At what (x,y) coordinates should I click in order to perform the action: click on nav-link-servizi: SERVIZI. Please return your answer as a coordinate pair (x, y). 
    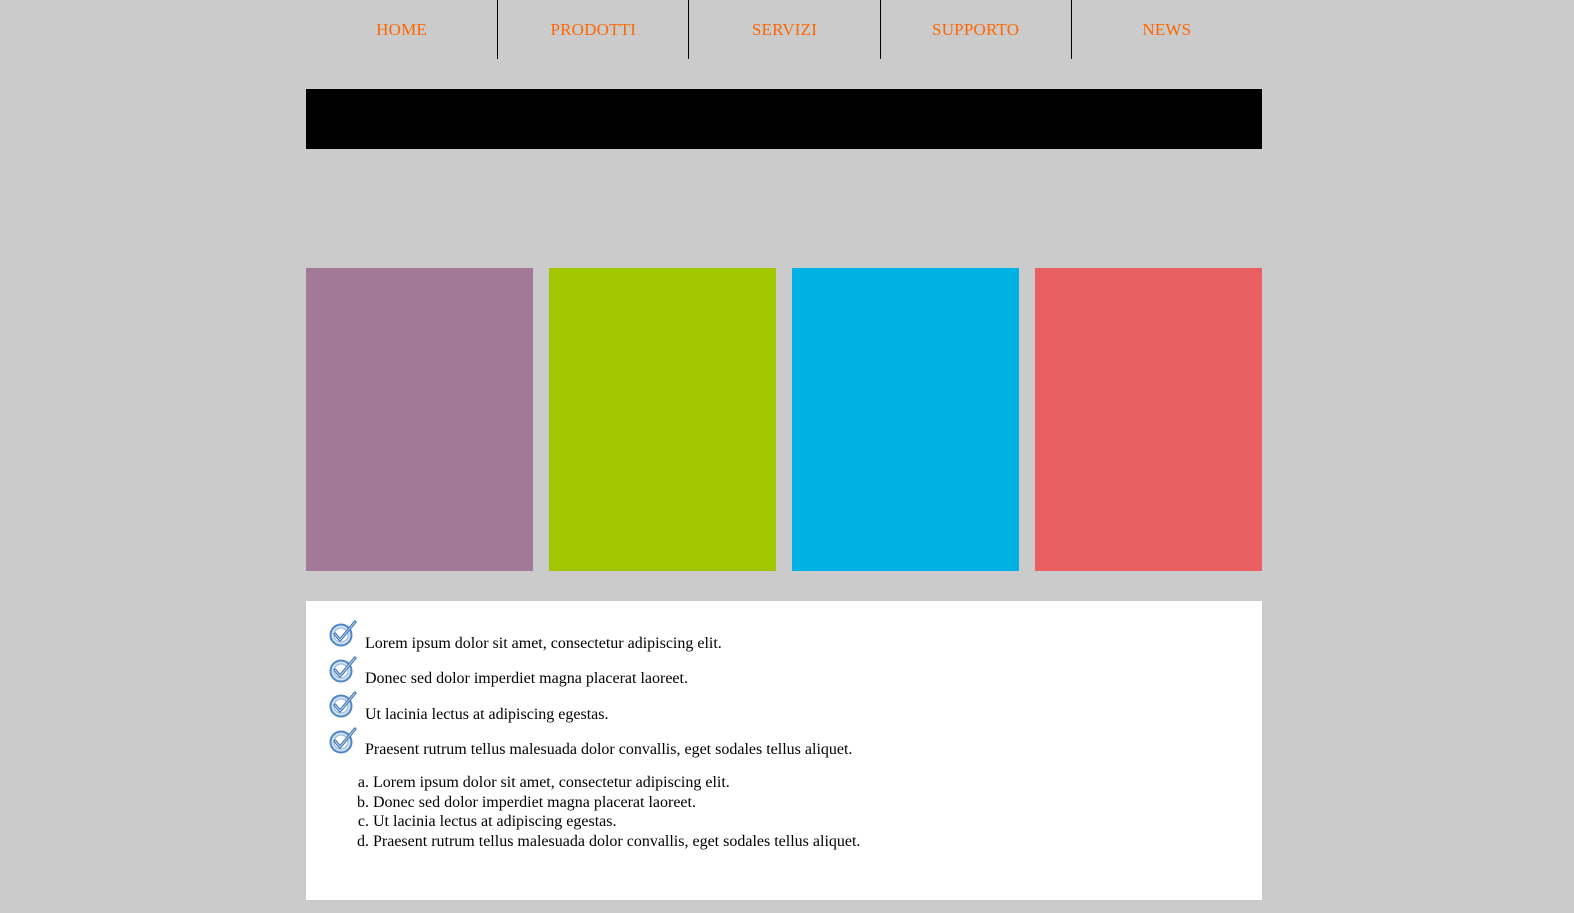
    Looking at the image, I should click on (783, 29).